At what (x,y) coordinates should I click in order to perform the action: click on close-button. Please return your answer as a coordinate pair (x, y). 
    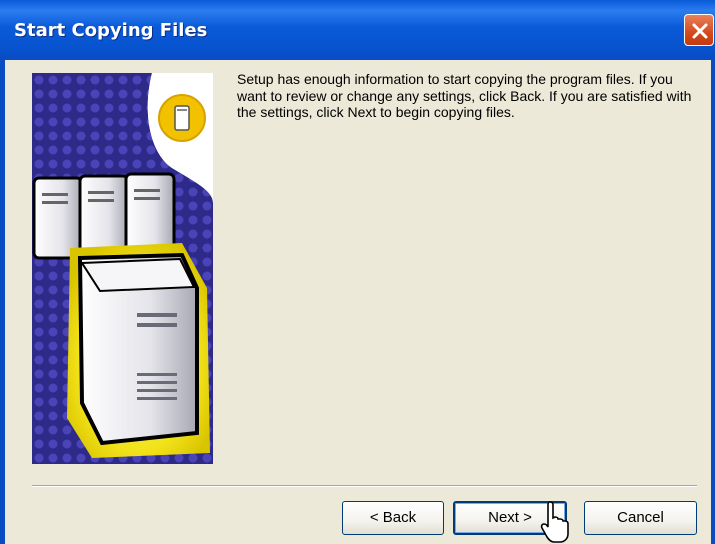
    Looking at the image, I should click on (699, 30).